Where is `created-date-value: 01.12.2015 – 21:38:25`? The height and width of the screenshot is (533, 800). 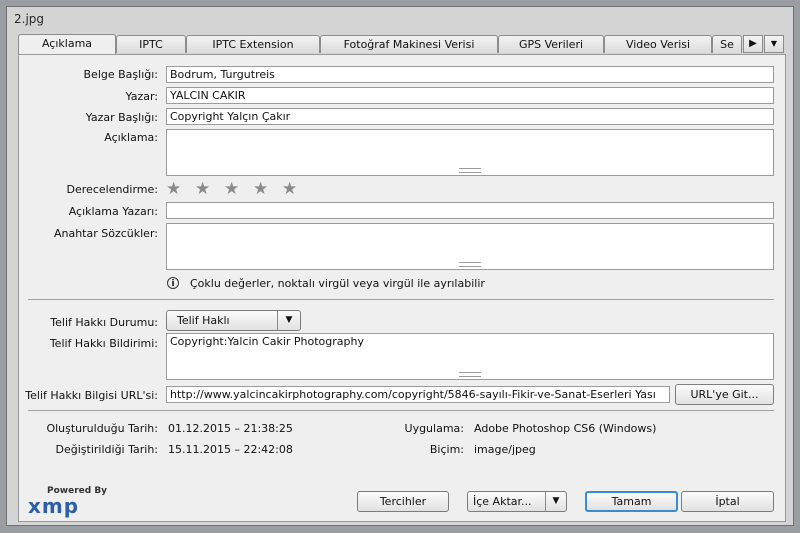
created-date-value: 01.12.2015 – 21:38:25 is located at coordinates (230, 428).